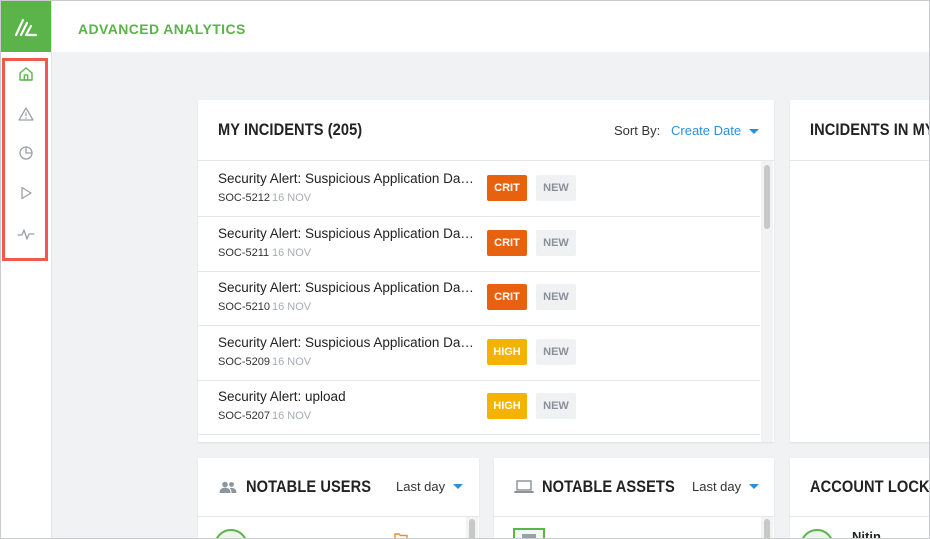 Image resolution: width=930 pixels, height=539 pixels. I want to click on folder-icon, so click(401, 535).